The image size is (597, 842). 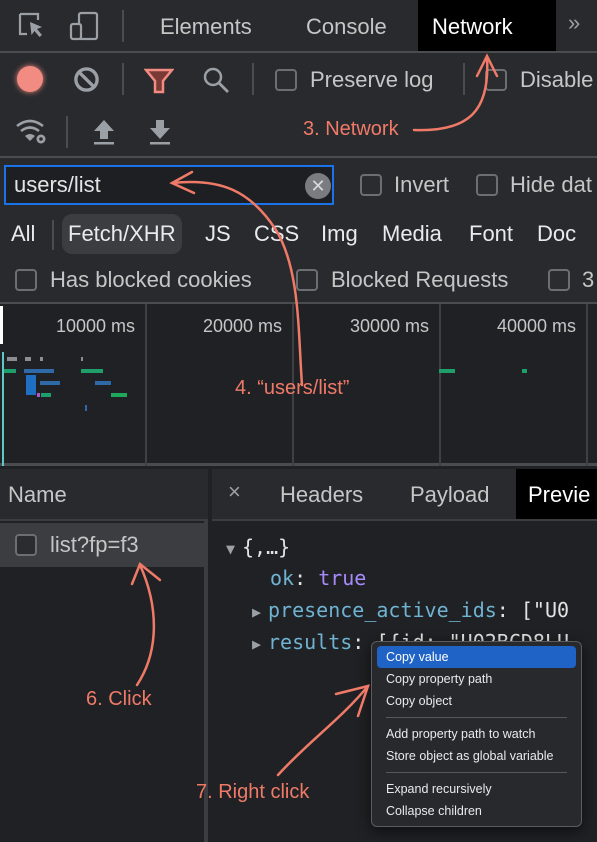 I want to click on network-conditions-icon, so click(x=31, y=131).